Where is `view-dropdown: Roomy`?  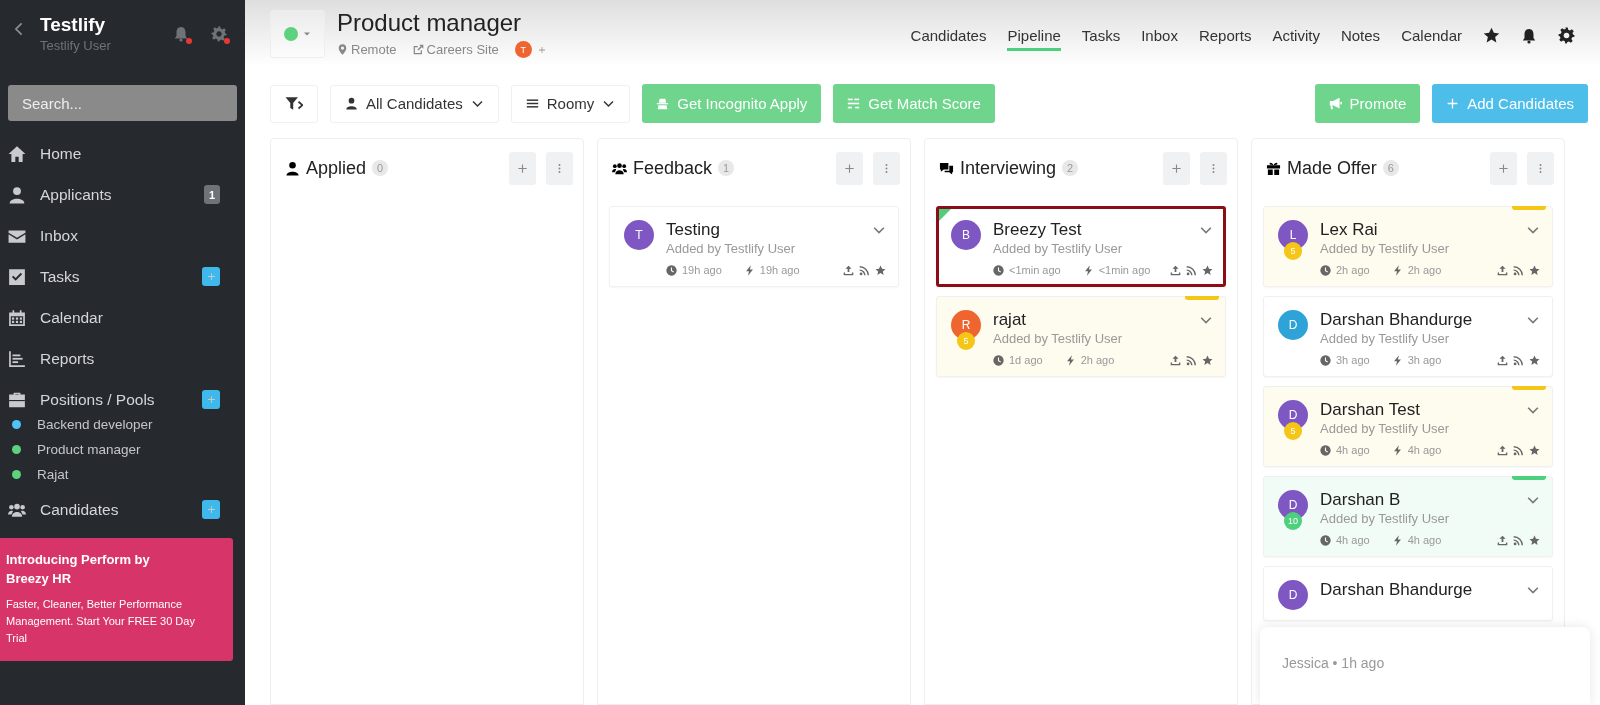 view-dropdown: Roomy is located at coordinates (570, 103).